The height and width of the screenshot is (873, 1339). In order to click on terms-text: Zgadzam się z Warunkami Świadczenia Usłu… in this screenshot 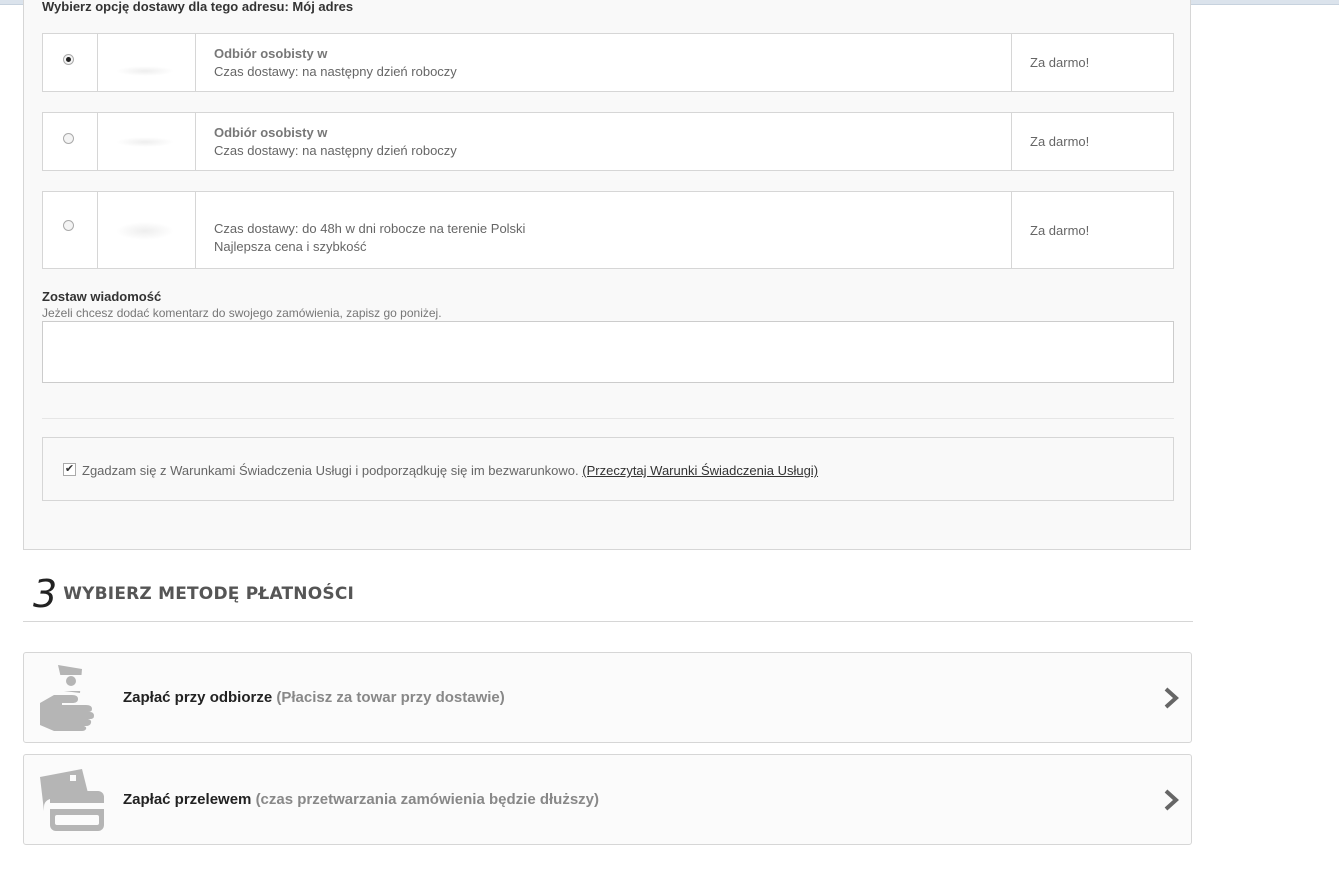, I will do `click(450, 470)`.